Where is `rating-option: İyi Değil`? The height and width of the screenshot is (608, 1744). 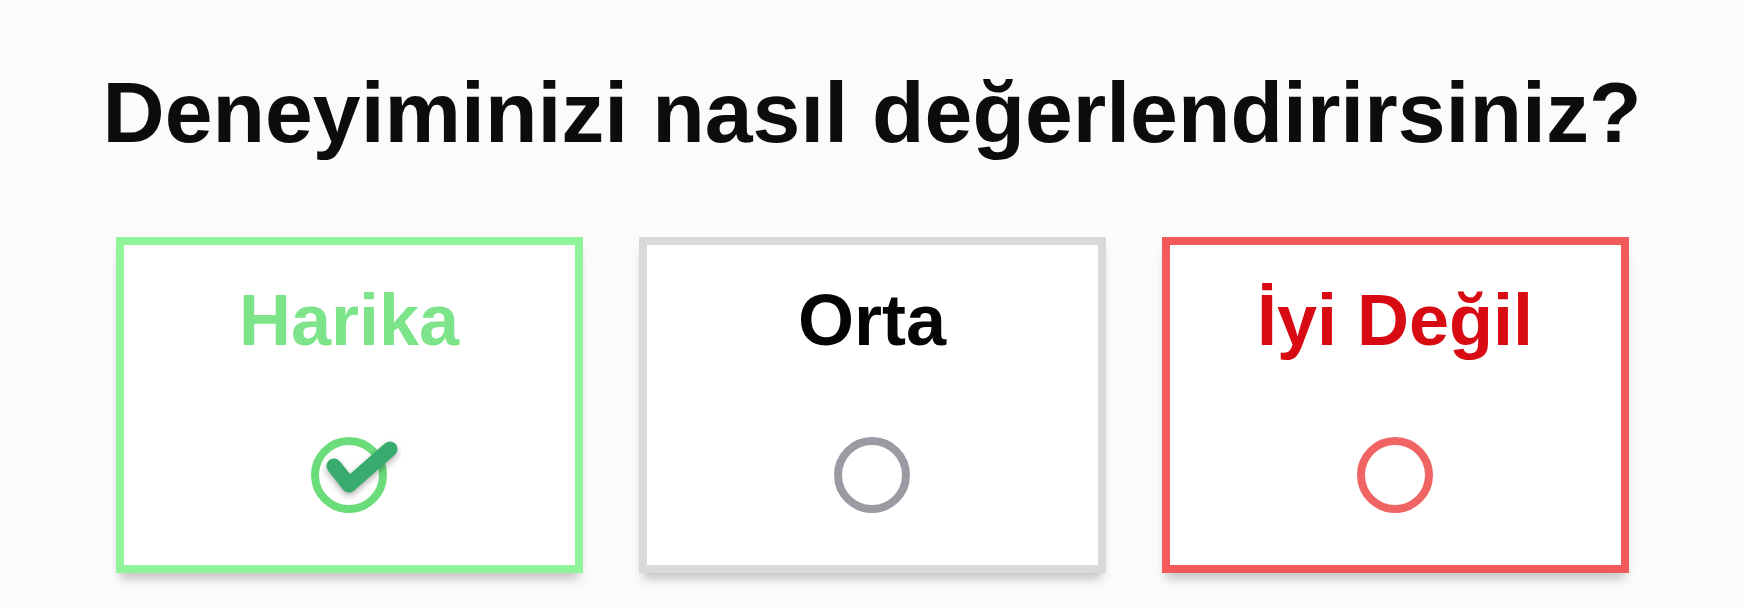
rating-option: İyi Değil is located at coordinates (1395, 405).